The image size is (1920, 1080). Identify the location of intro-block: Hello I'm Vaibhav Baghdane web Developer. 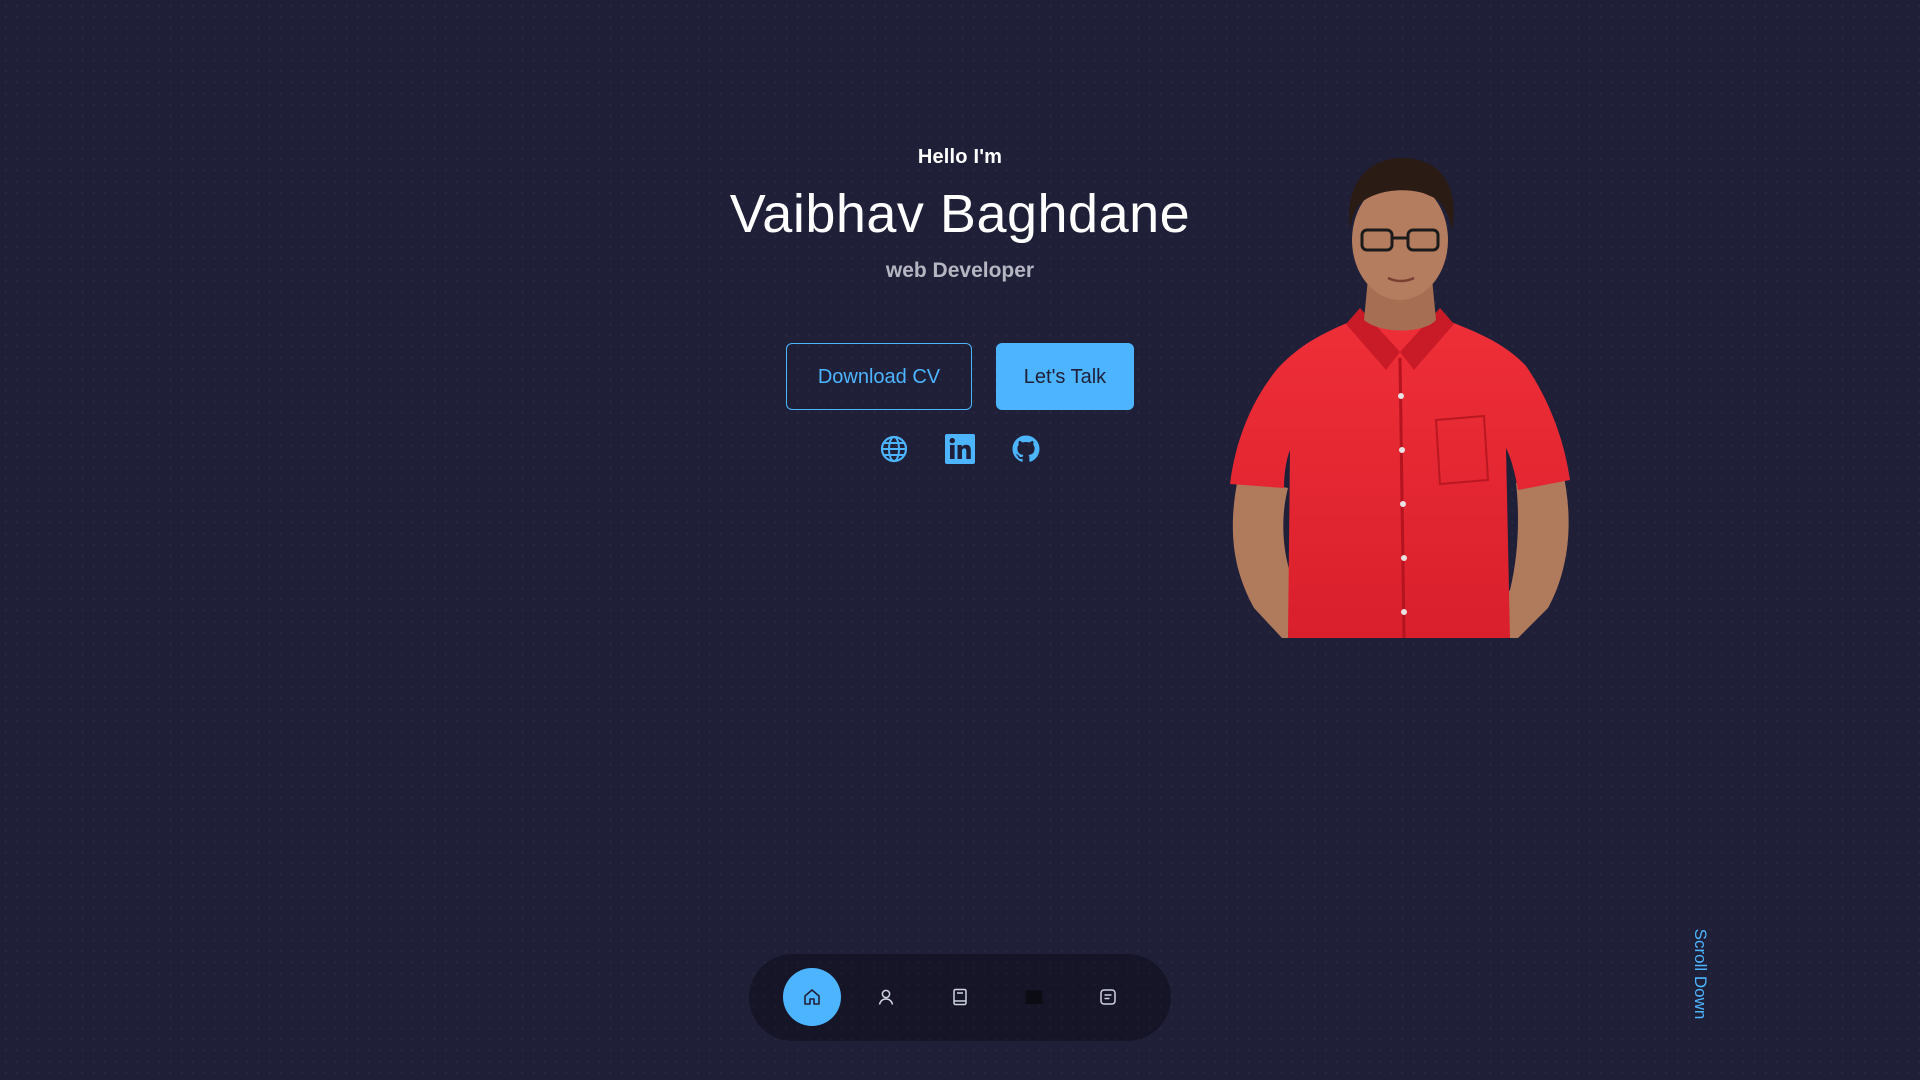
(960, 214).